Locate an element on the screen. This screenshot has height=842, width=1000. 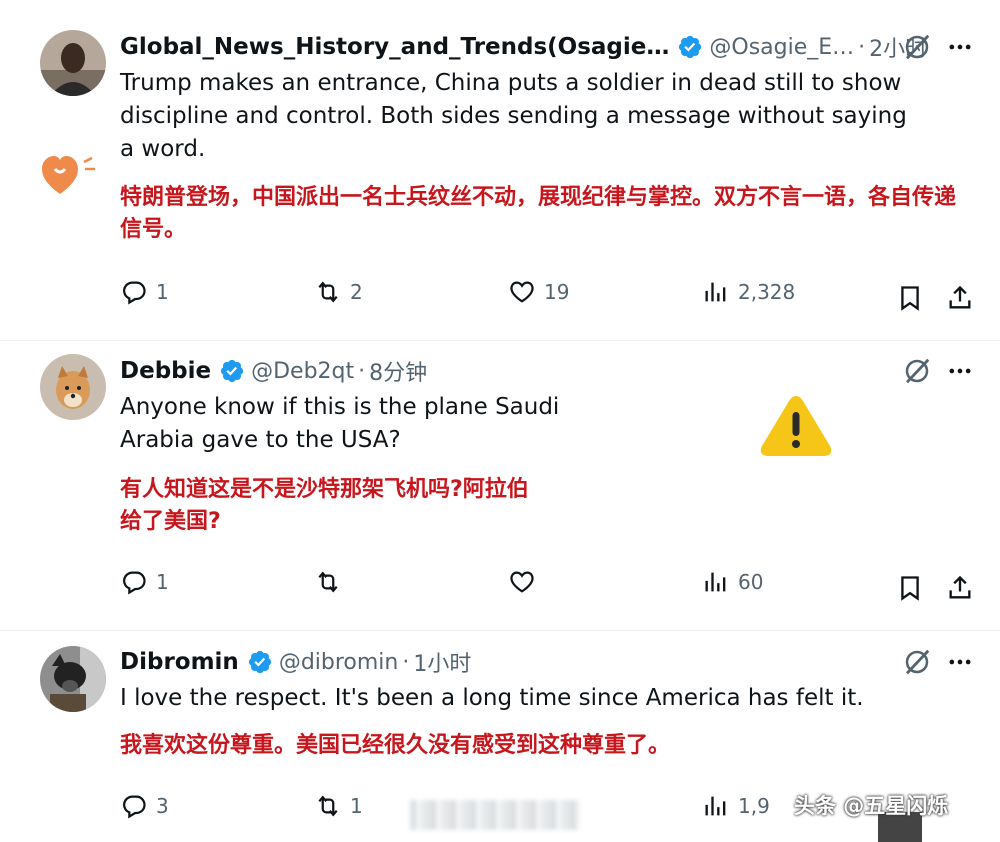
tweet-header: Dibromin @dibromin · 1小时 is located at coordinates (295, 662).